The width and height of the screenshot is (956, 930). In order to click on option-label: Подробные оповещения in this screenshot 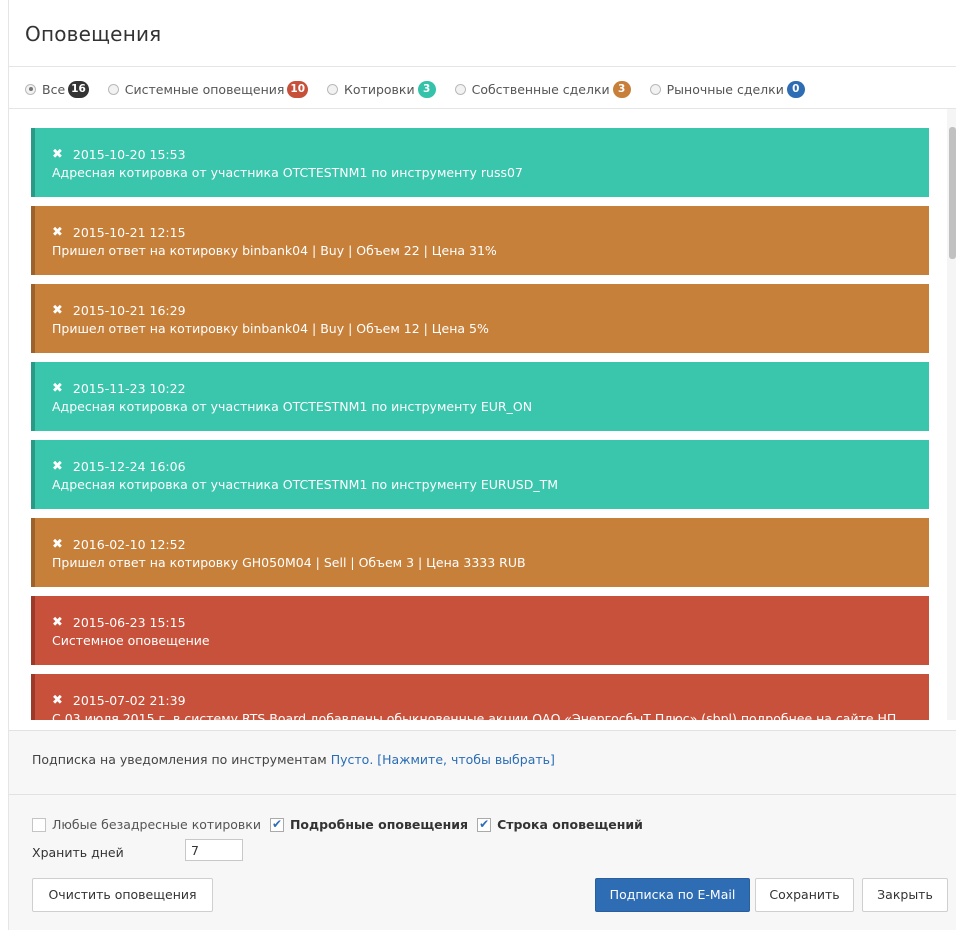, I will do `click(379, 824)`.